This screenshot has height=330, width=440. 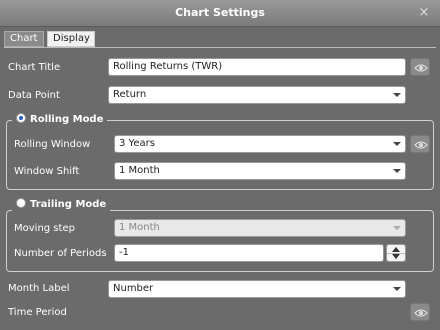 I want to click on chart-title-input: Rolling Returns (TWR), so click(x=257, y=67).